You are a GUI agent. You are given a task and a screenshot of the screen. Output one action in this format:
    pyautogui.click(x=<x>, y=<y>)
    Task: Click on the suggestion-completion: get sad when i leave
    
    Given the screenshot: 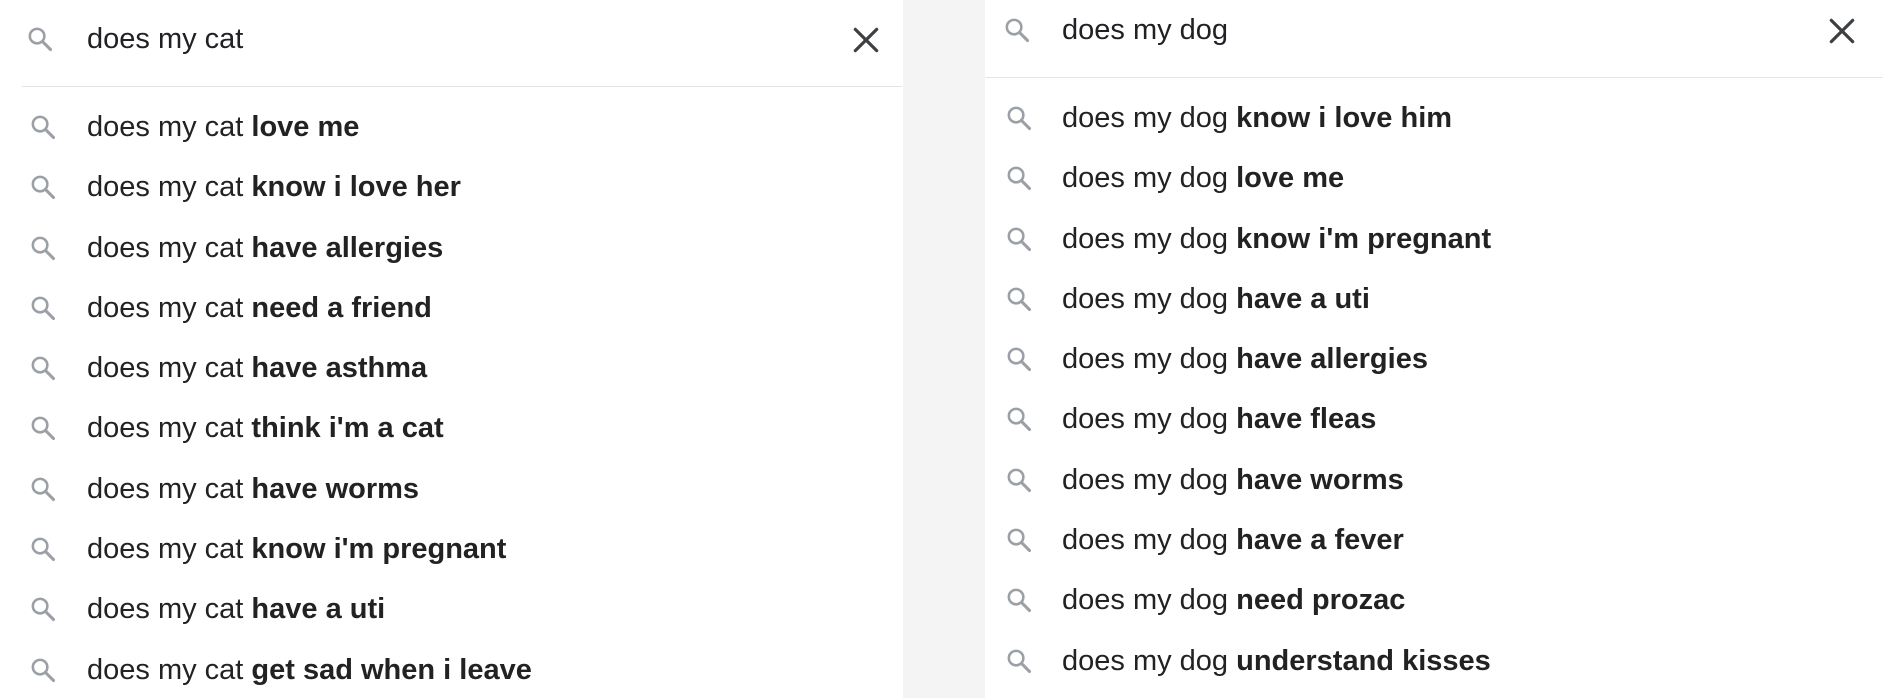 What is the action you would take?
    pyautogui.click(x=391, y=669)
    